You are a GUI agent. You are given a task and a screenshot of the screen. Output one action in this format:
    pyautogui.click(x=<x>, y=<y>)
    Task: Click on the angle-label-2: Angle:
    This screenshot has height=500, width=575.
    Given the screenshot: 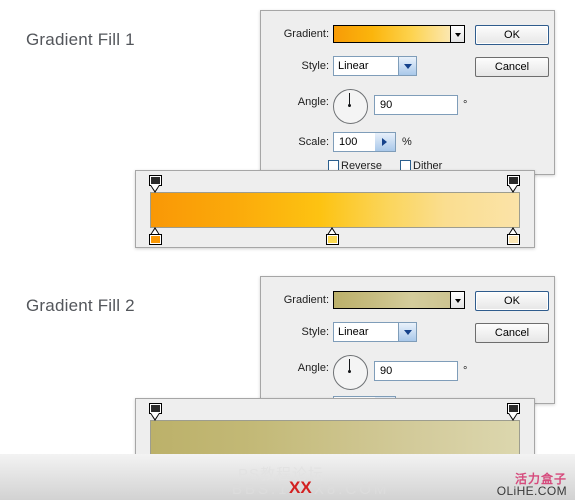 What is the action you would take?
    pyautogui.click(x=313, y=368)
    